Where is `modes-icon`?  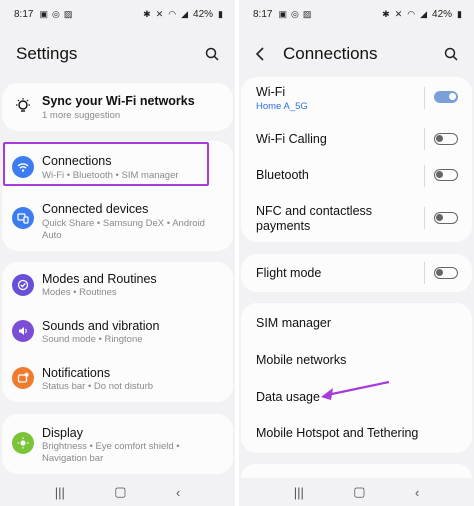 modes-icon is located at coordinates (23, 285).